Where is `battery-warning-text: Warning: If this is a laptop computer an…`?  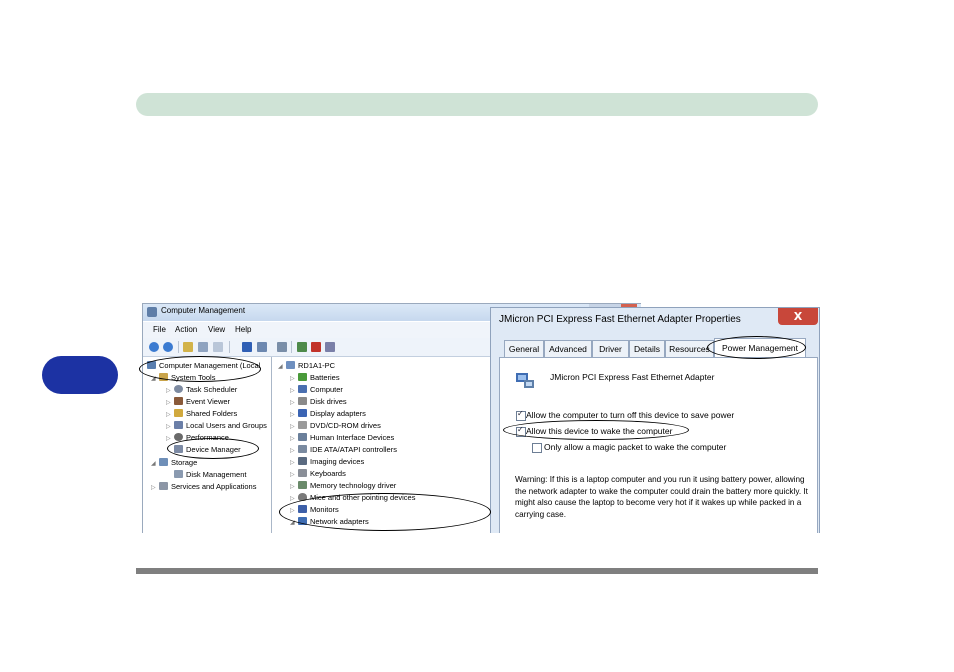 battery-warning-text: Warning: If this is a laptop computer an… is located at coordinates (661, 497).